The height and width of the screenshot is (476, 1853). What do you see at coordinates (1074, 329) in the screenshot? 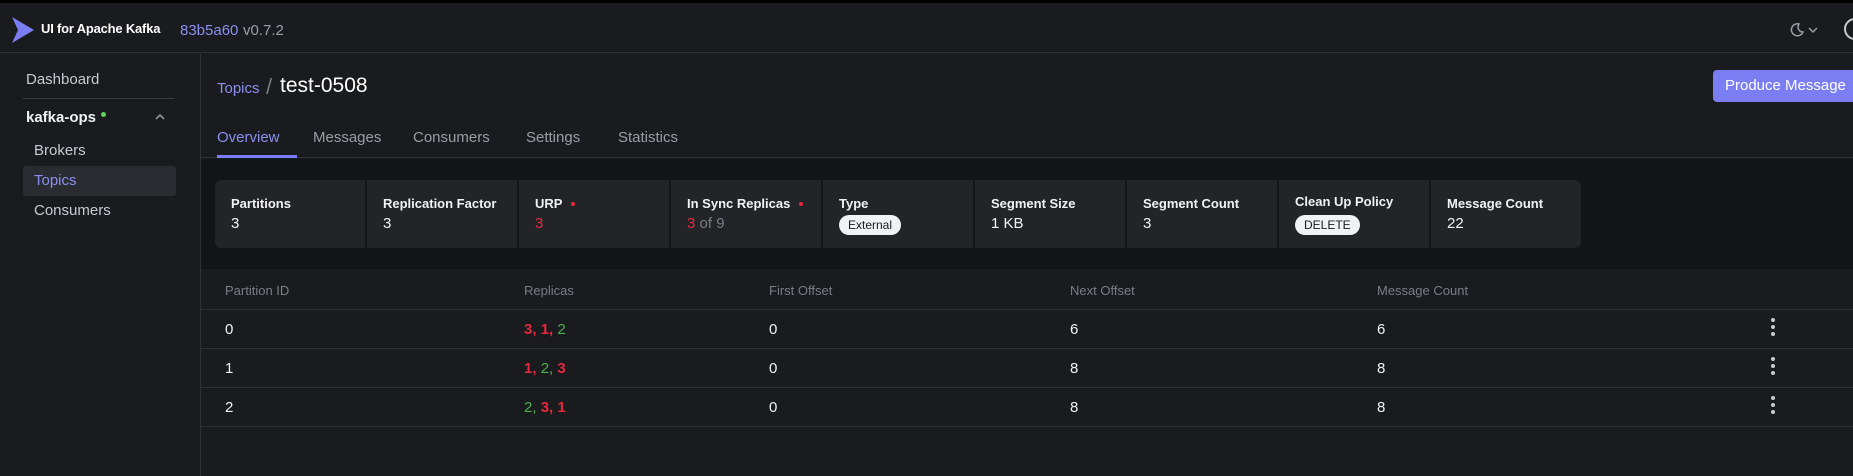
I see `next-offset: 6` at bounding box center [1074, 329].